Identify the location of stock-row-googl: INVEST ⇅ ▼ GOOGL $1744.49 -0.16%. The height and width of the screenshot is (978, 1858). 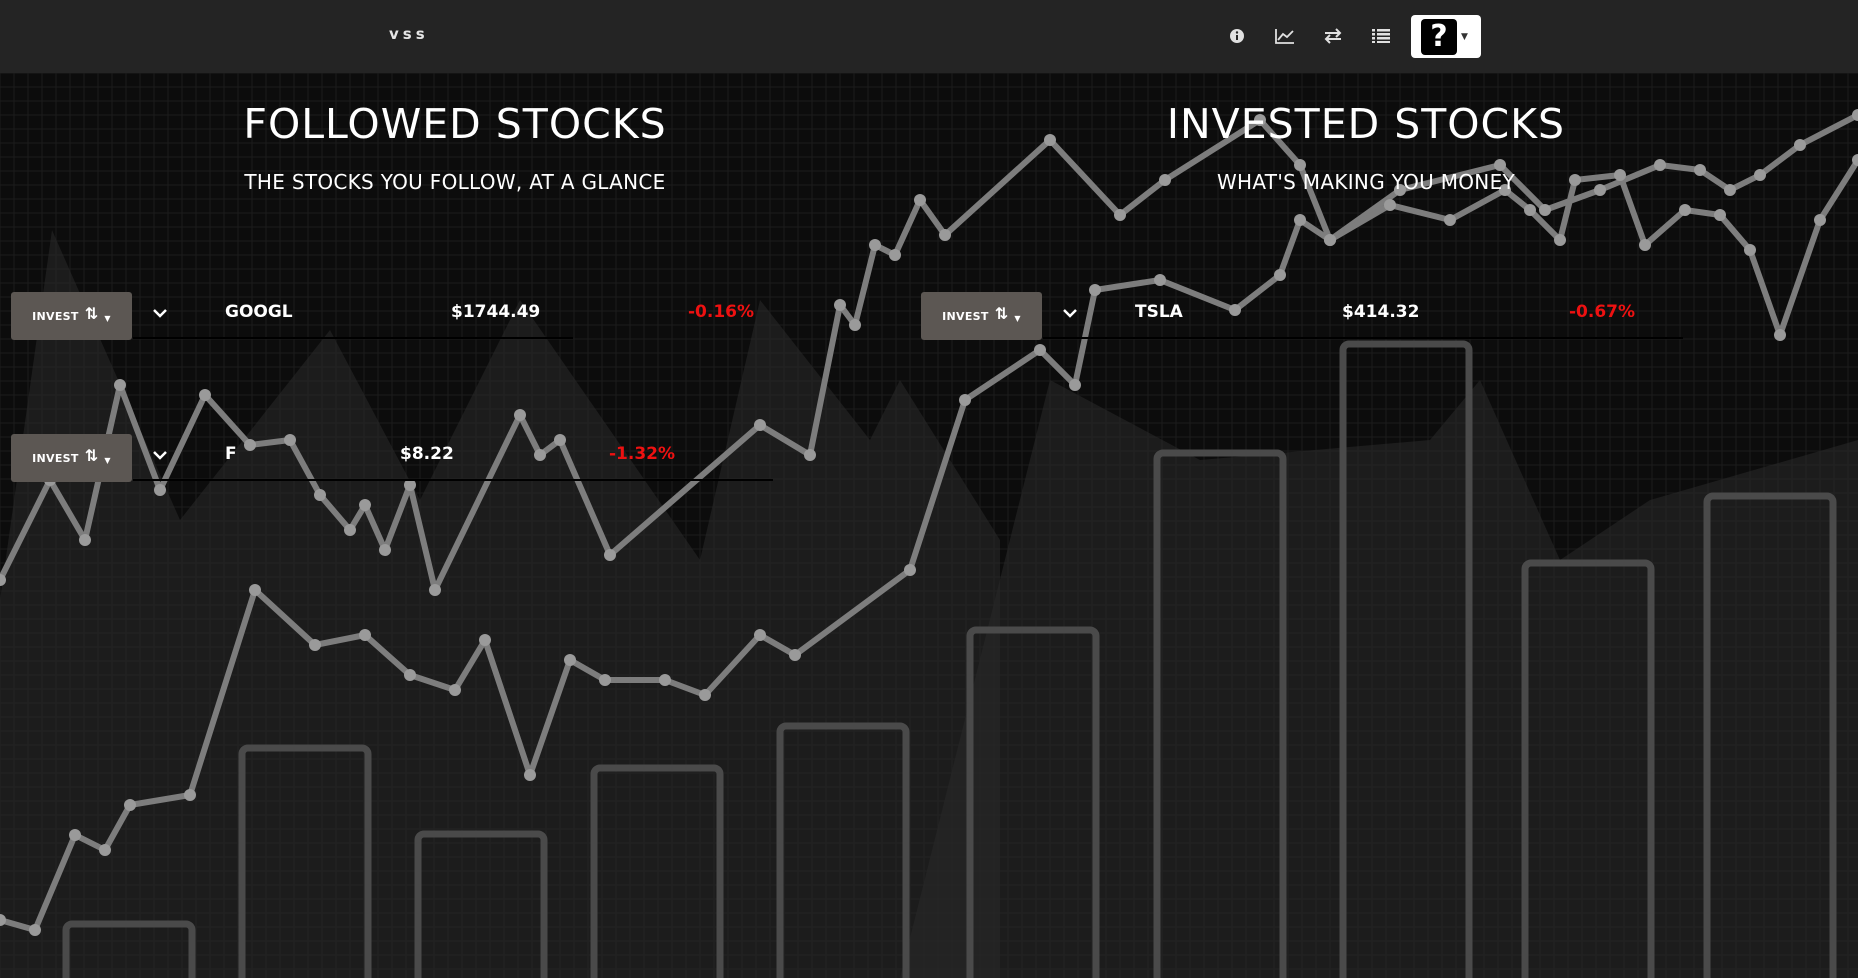
(396, 320).